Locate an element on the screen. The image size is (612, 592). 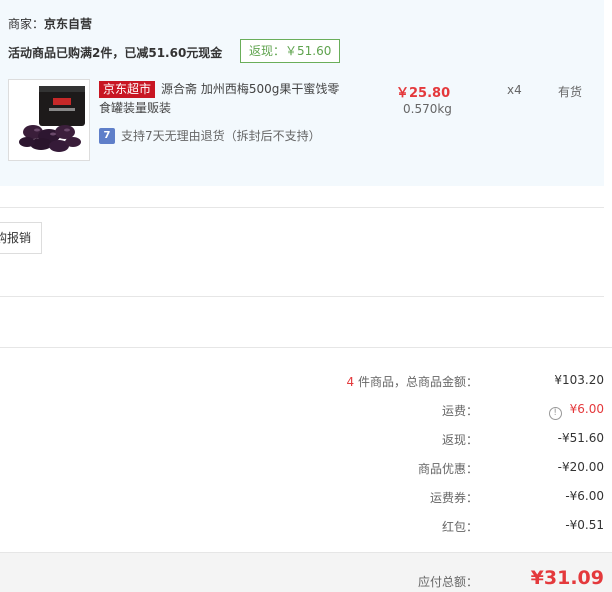
seven-day-return-icon: 7 is located at coordinates (107, 135).